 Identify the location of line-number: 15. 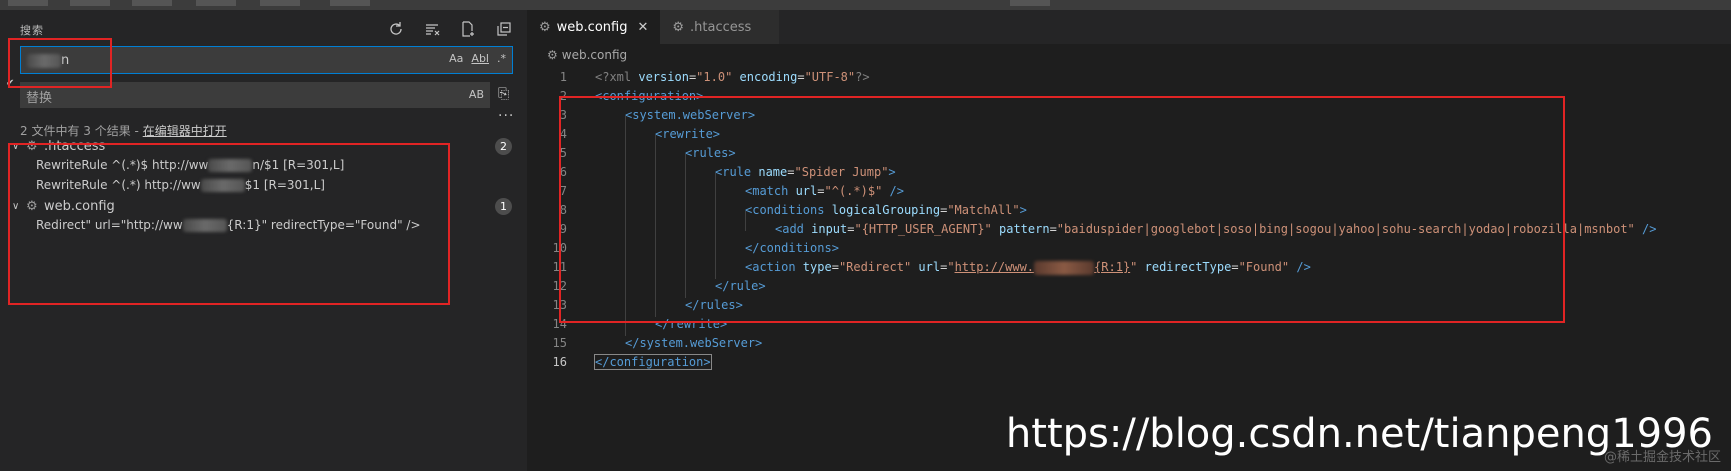
(559, 343).